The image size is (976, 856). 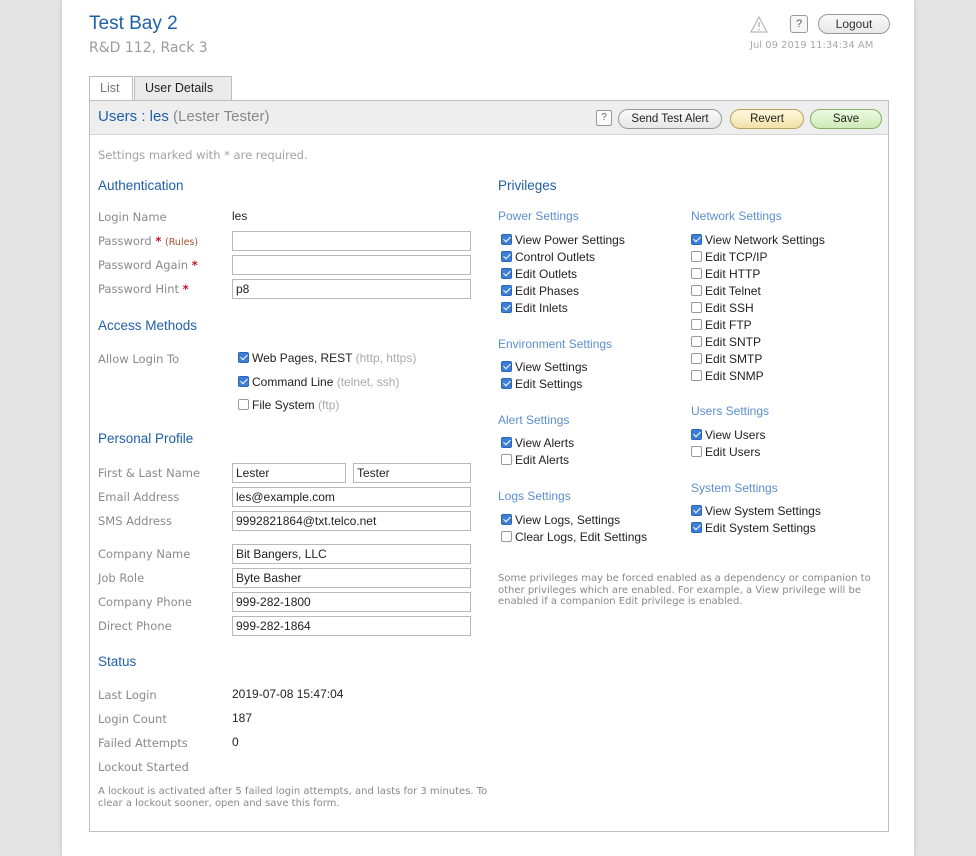 I want to click on last-login-value: 2019-07-08 15:47:04, so click(x=288, y=694).